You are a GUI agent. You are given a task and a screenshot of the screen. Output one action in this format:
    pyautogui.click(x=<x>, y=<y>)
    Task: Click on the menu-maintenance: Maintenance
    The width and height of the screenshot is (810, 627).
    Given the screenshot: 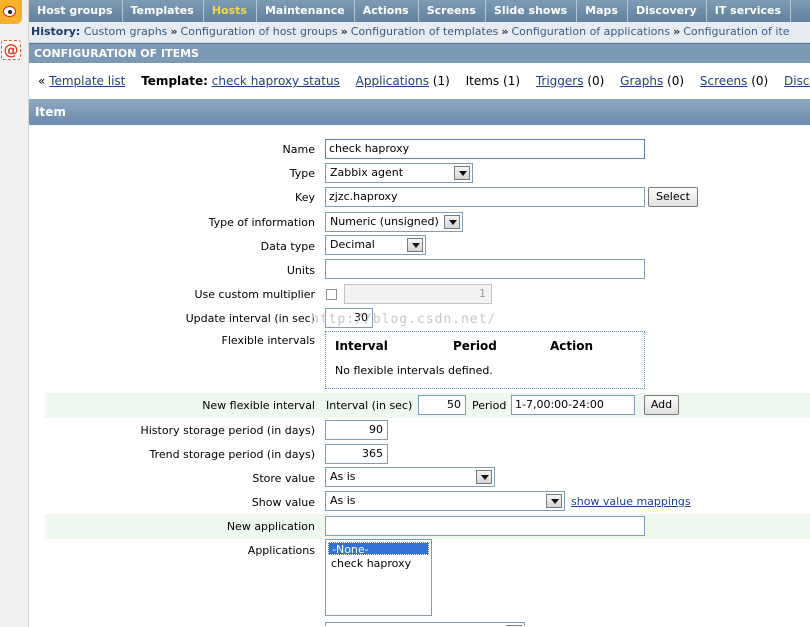 What is the action you would take?
    pyautogui.click(x=306, y=11)
    